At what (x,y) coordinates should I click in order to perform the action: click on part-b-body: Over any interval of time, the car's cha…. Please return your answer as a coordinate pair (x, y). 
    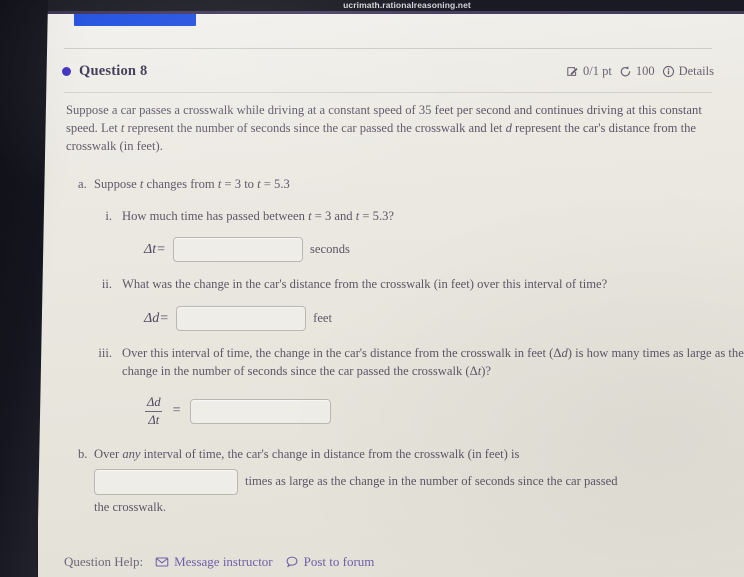
    Looking at the image, I should click on (411, 482).